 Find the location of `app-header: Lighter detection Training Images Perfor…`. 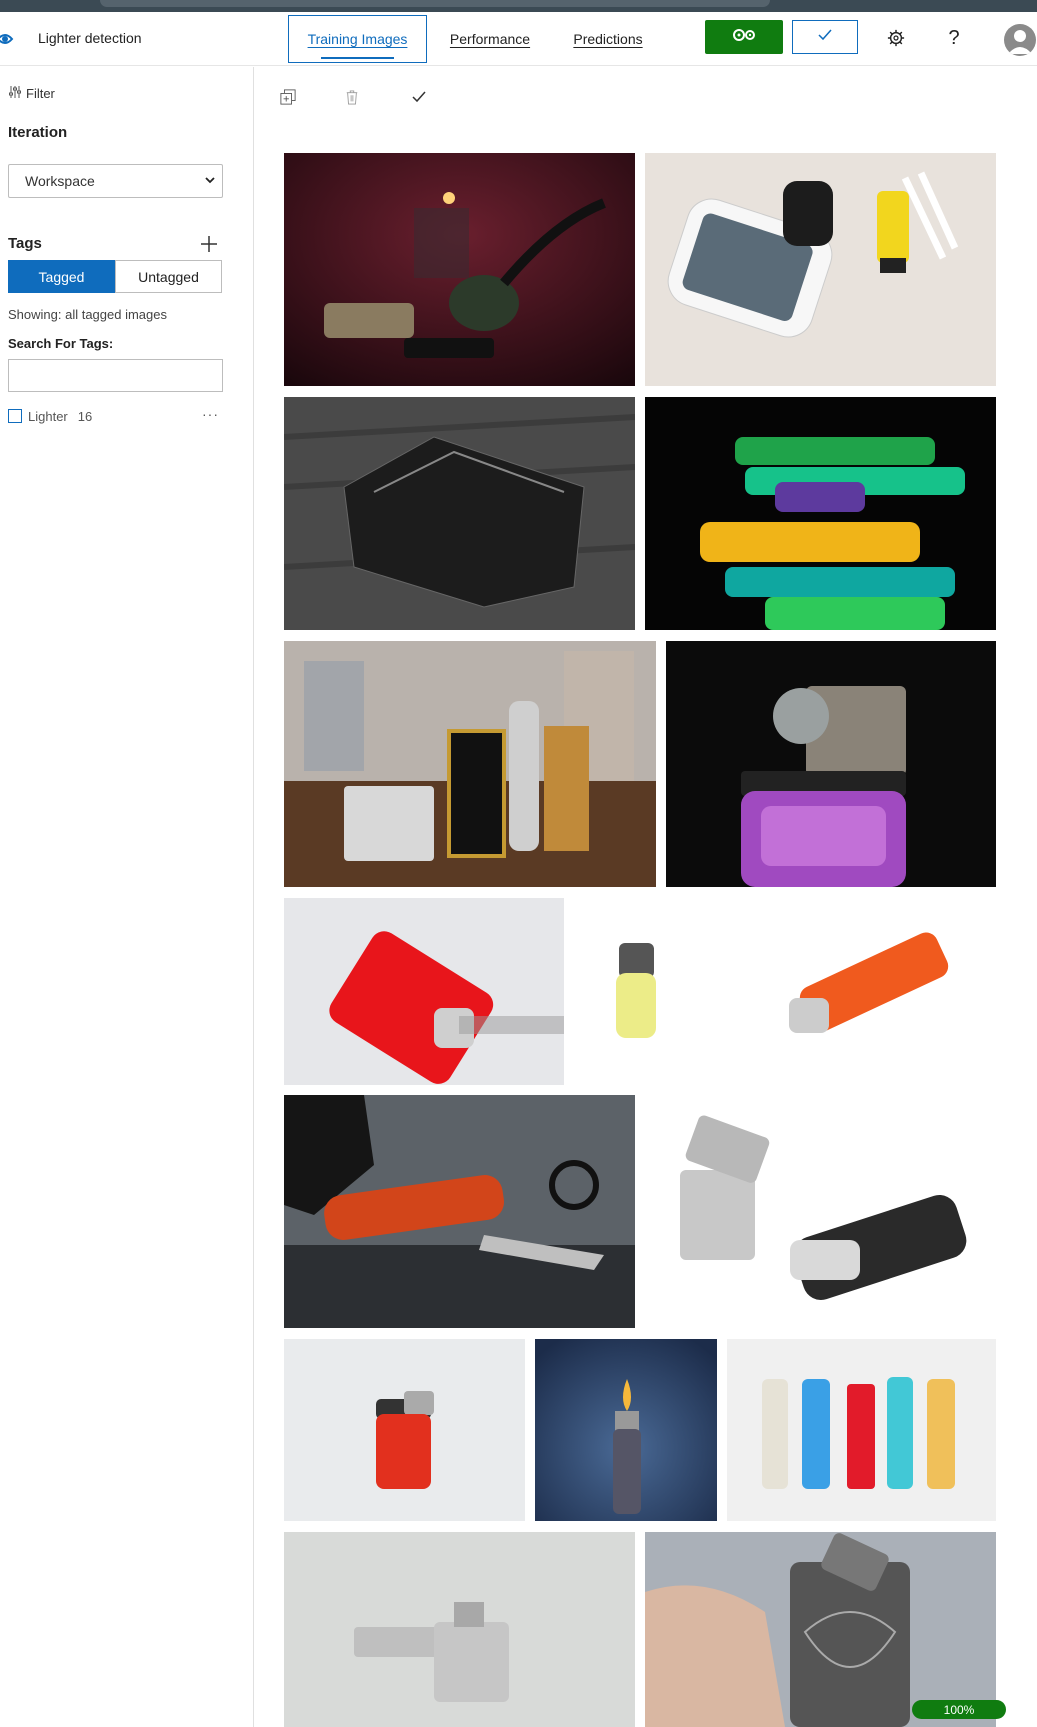

app-header: Lighter detection Training Images Perfor… is located at coordinates (518, 39).